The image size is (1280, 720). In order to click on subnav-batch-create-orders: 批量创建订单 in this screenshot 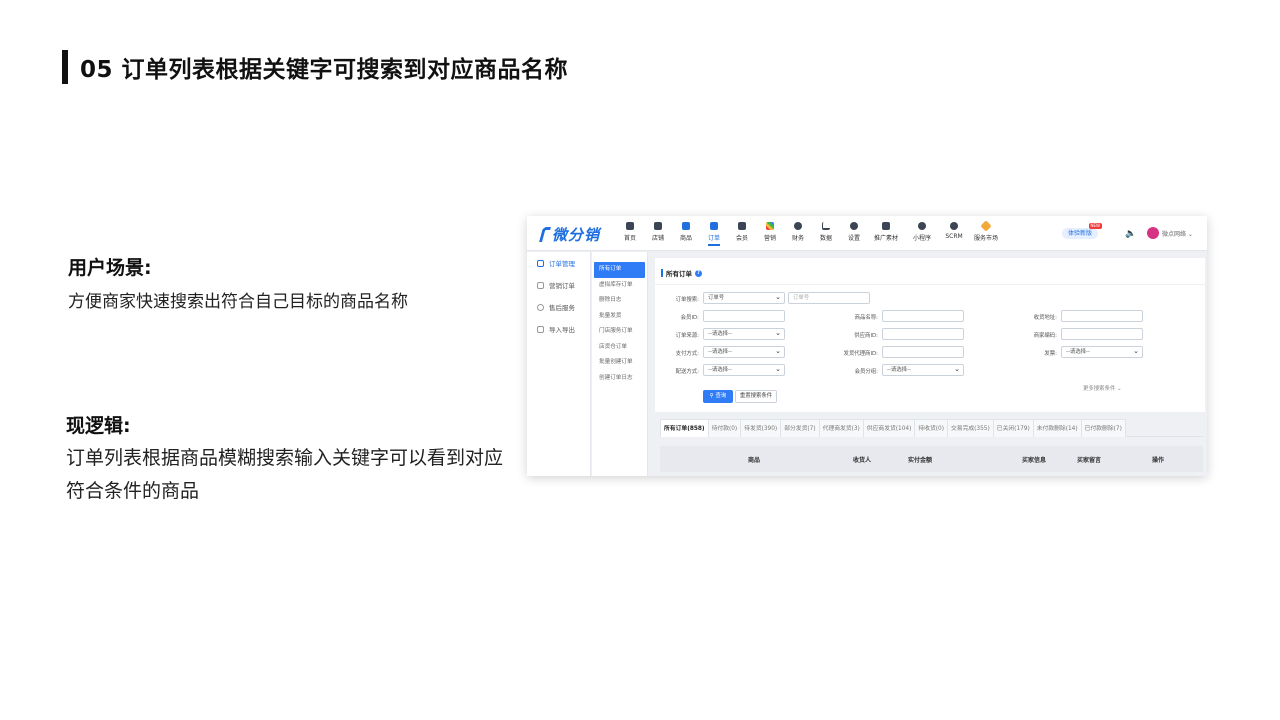, I will do `click(619, 363)`.